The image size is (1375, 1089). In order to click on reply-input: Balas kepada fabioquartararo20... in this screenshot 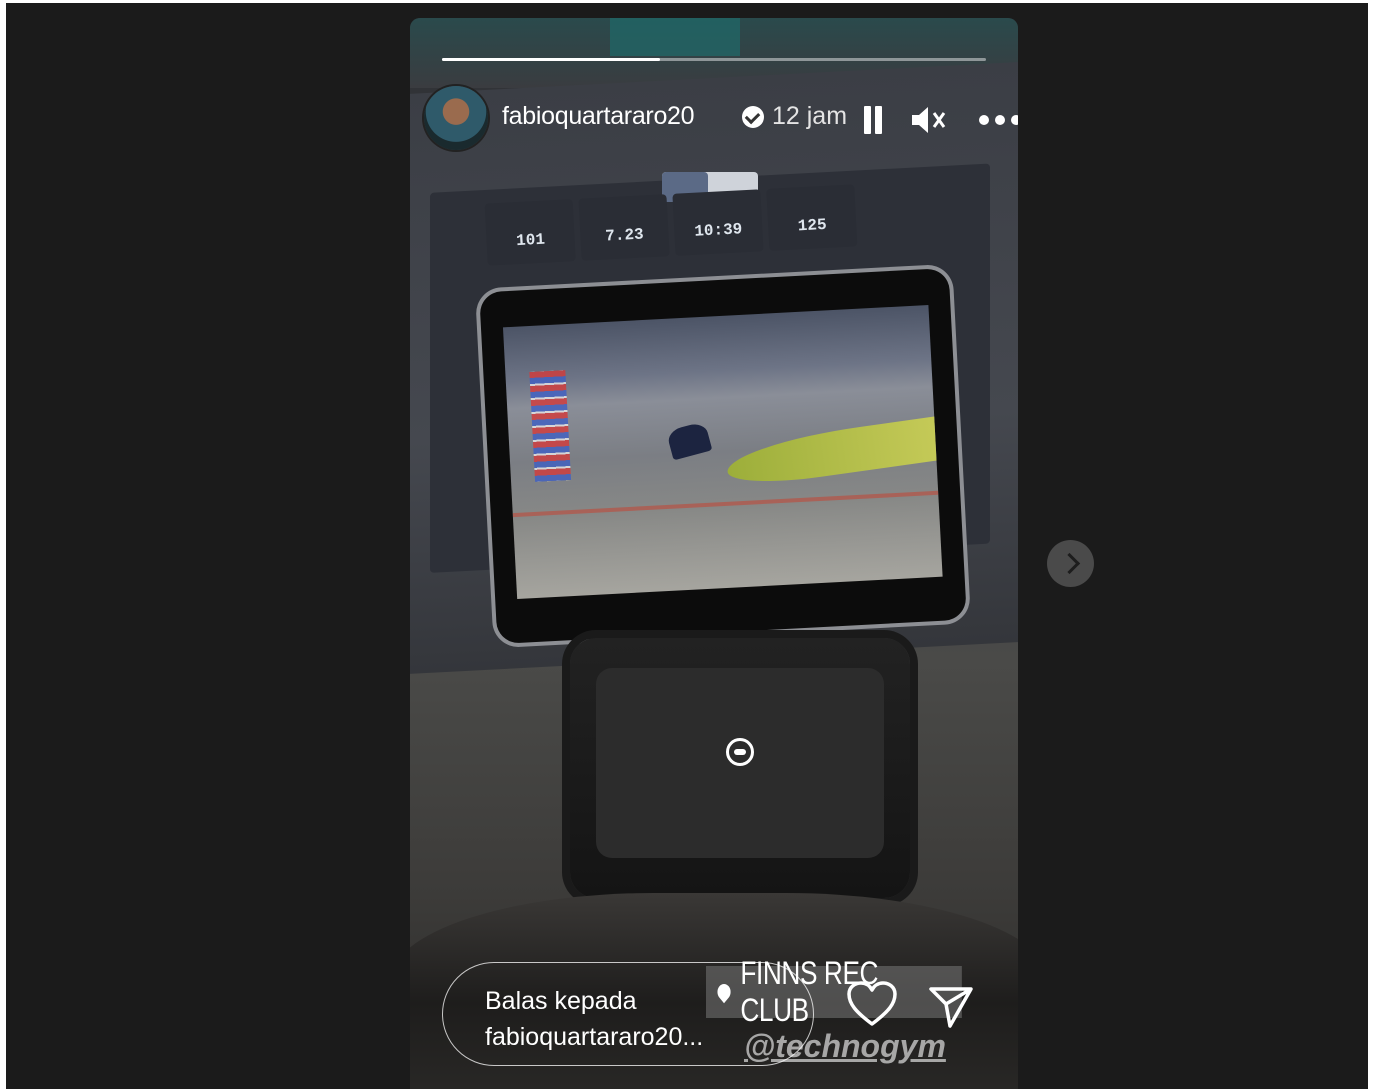, I will do `click(628, 1014)`.